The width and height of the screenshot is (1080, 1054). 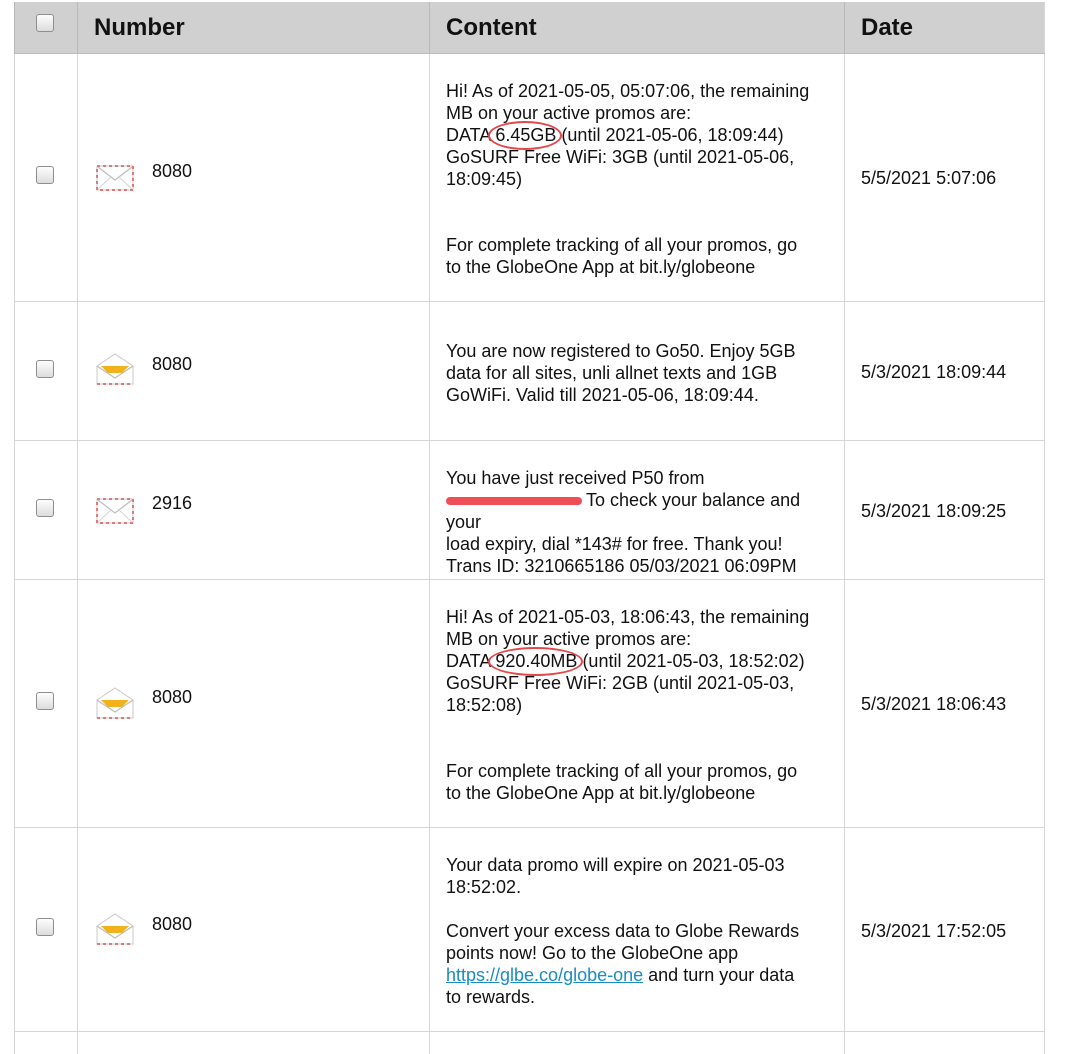 I want to click on column-header-content: Content, so click(x=491, y=27).